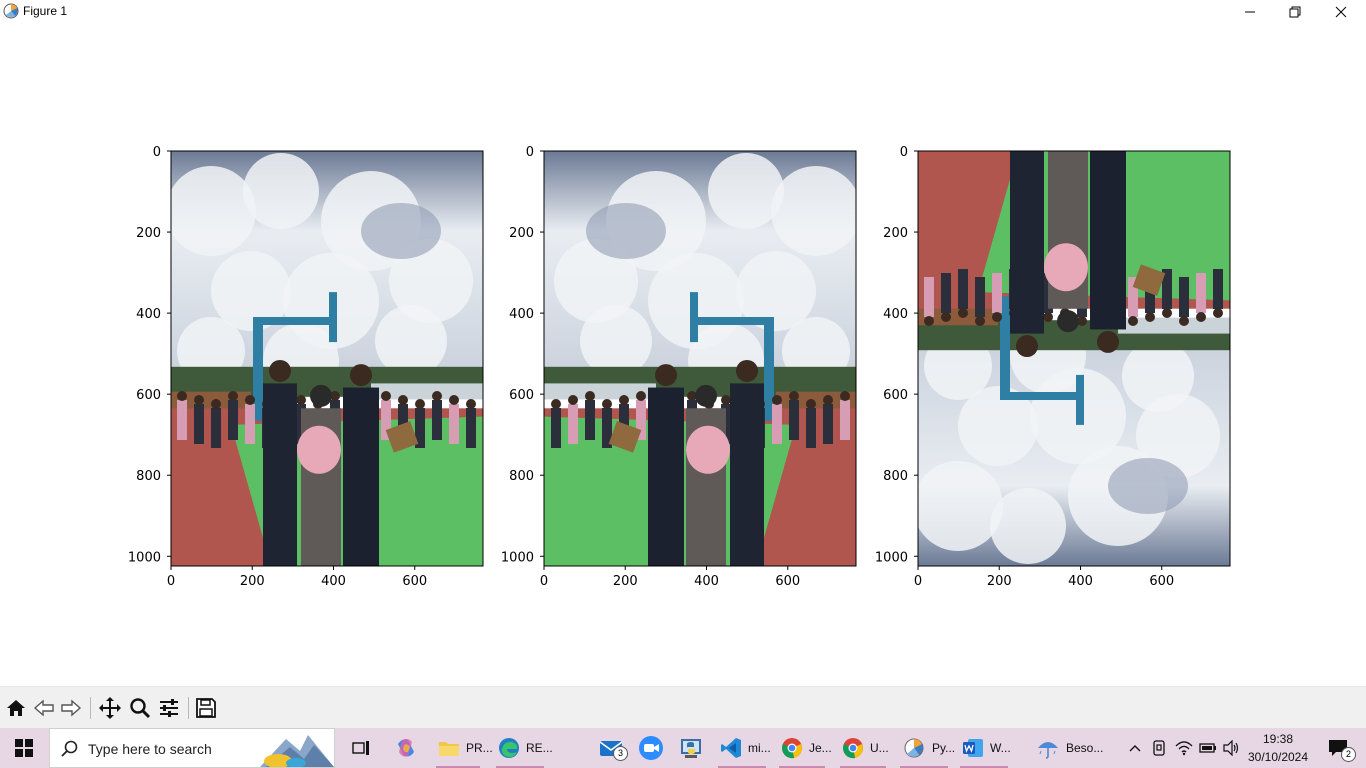 This screenshot has width=1366, height=768. I want to click on person-center-head, so click(706, 395).